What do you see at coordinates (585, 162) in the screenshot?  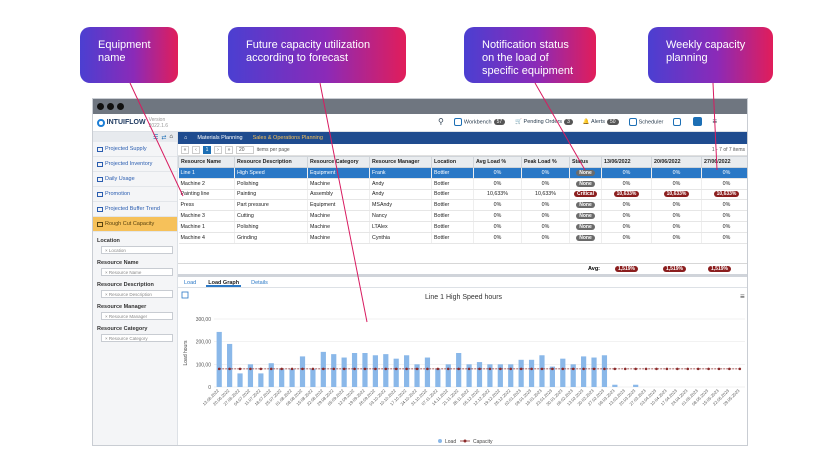 I see `column-header: Status` at bounding box center [585, 162].